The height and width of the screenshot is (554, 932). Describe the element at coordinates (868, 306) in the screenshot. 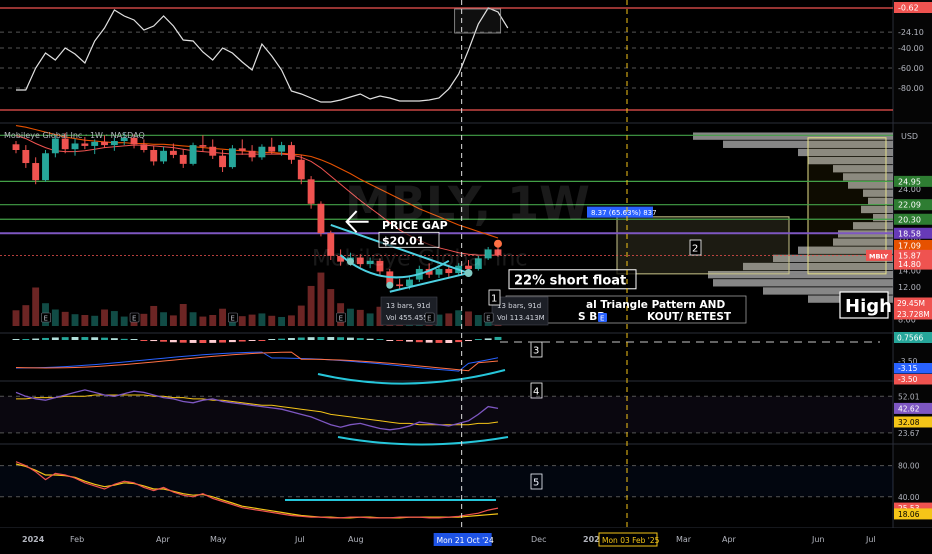

I see `high-label: High` at that location.